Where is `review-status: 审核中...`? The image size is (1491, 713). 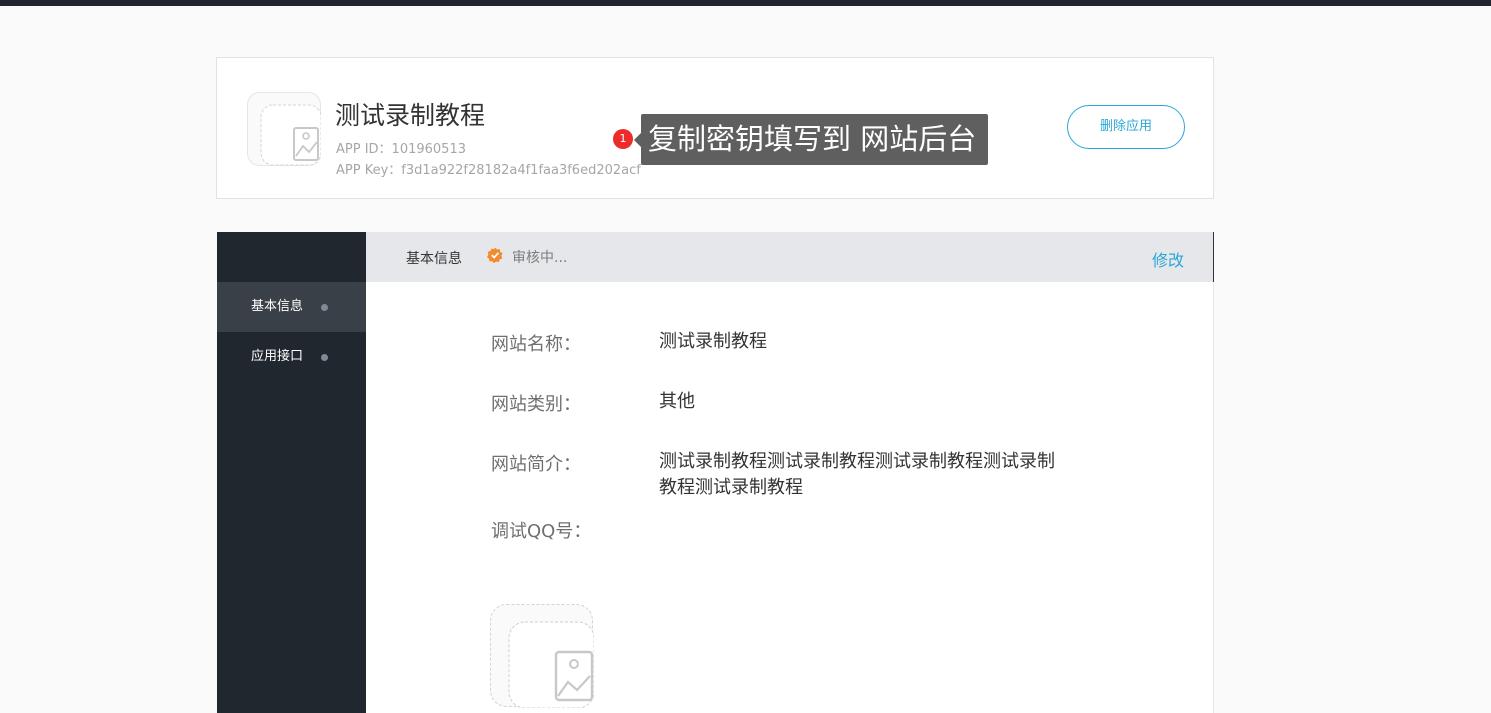 review-status: 审核中... is located at coordinates (540, 258).